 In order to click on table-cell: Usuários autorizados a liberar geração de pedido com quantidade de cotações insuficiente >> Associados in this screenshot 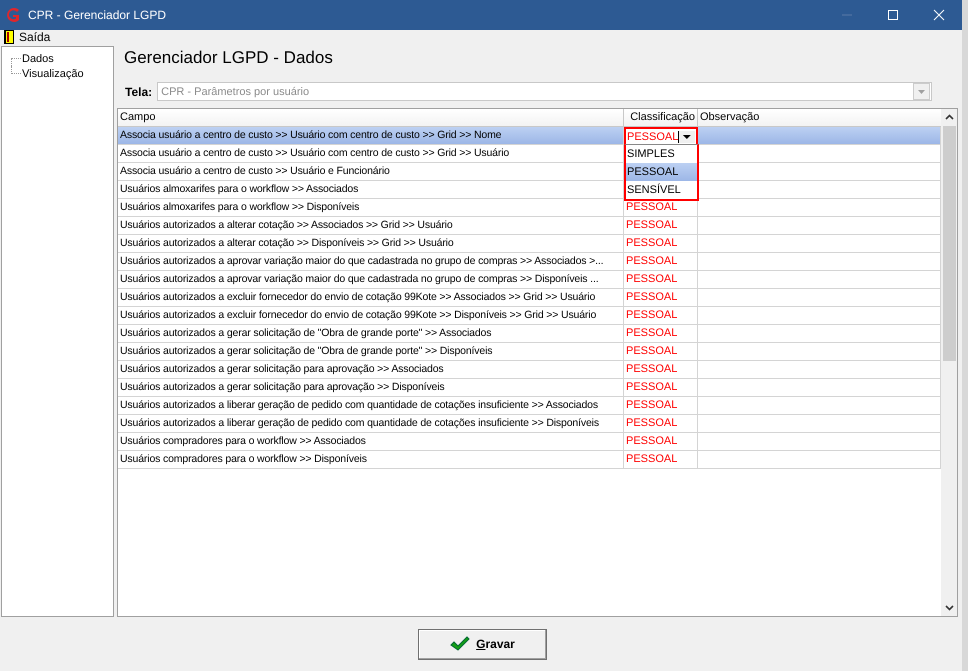, I will do `click(371, 405)`.